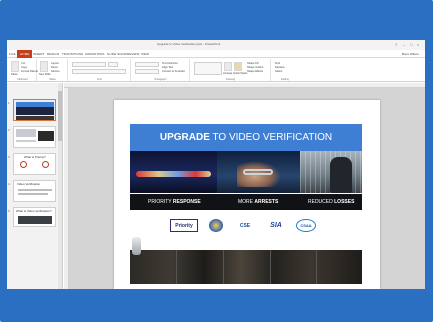  What do you see at coordinates (60, 116) in the screenshot?
I see `scrollbar-thumb` at bounding box center [60, 116].